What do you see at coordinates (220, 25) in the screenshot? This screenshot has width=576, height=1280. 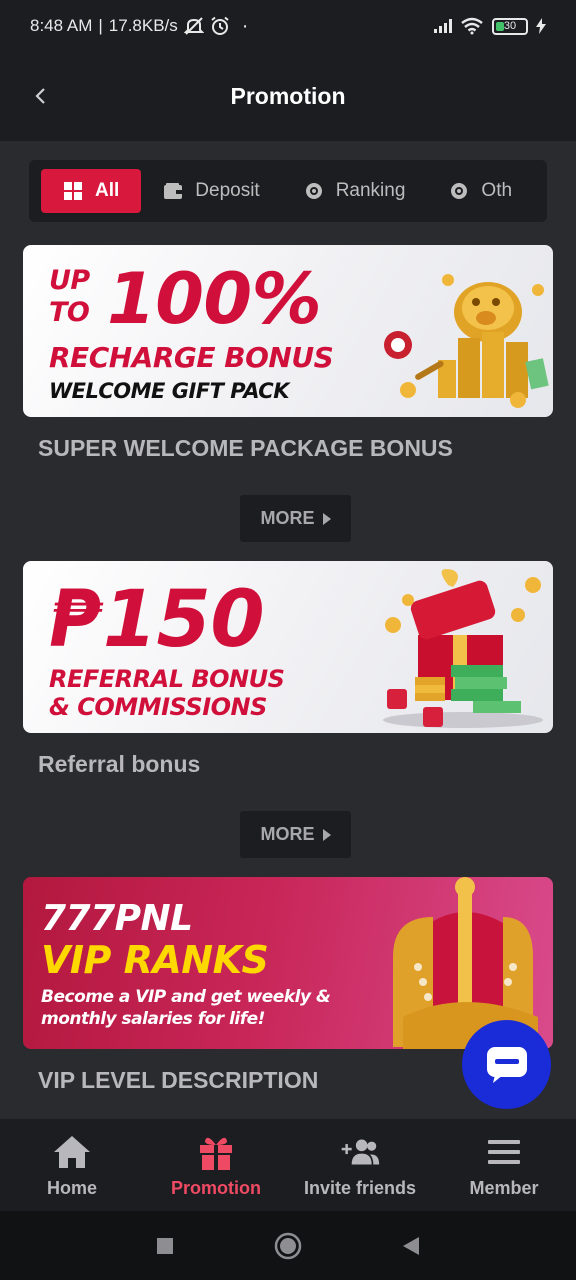 I see `alarm-icon` at bounding box center [220, 25].